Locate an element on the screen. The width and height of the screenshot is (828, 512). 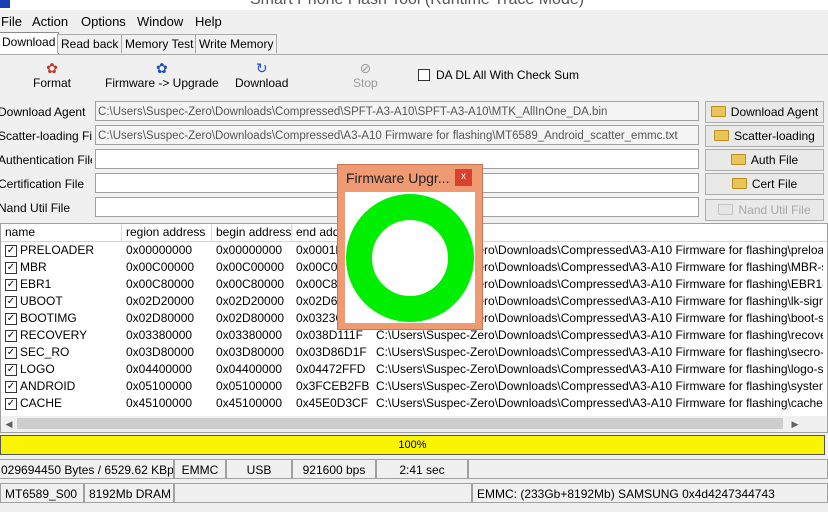
cell-name: SEC_RO is located at coordinates (45, 352).